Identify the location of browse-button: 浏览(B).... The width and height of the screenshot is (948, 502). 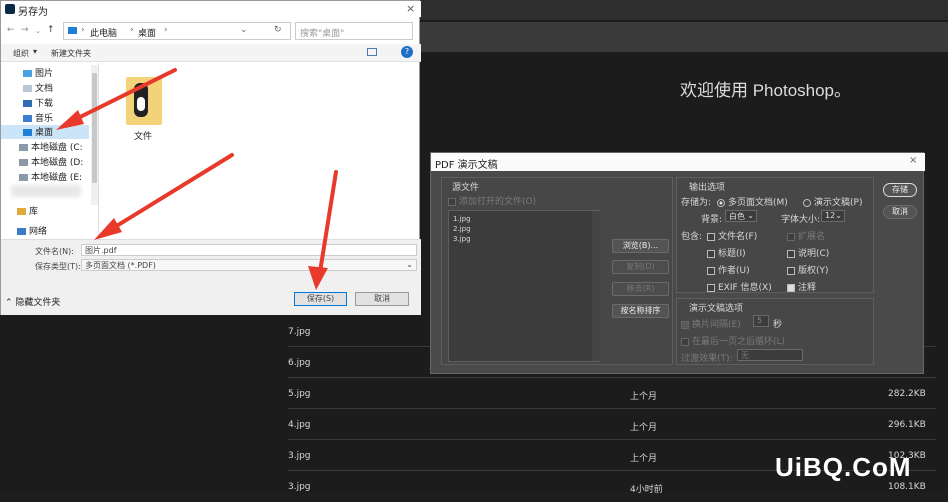
(640, 246).